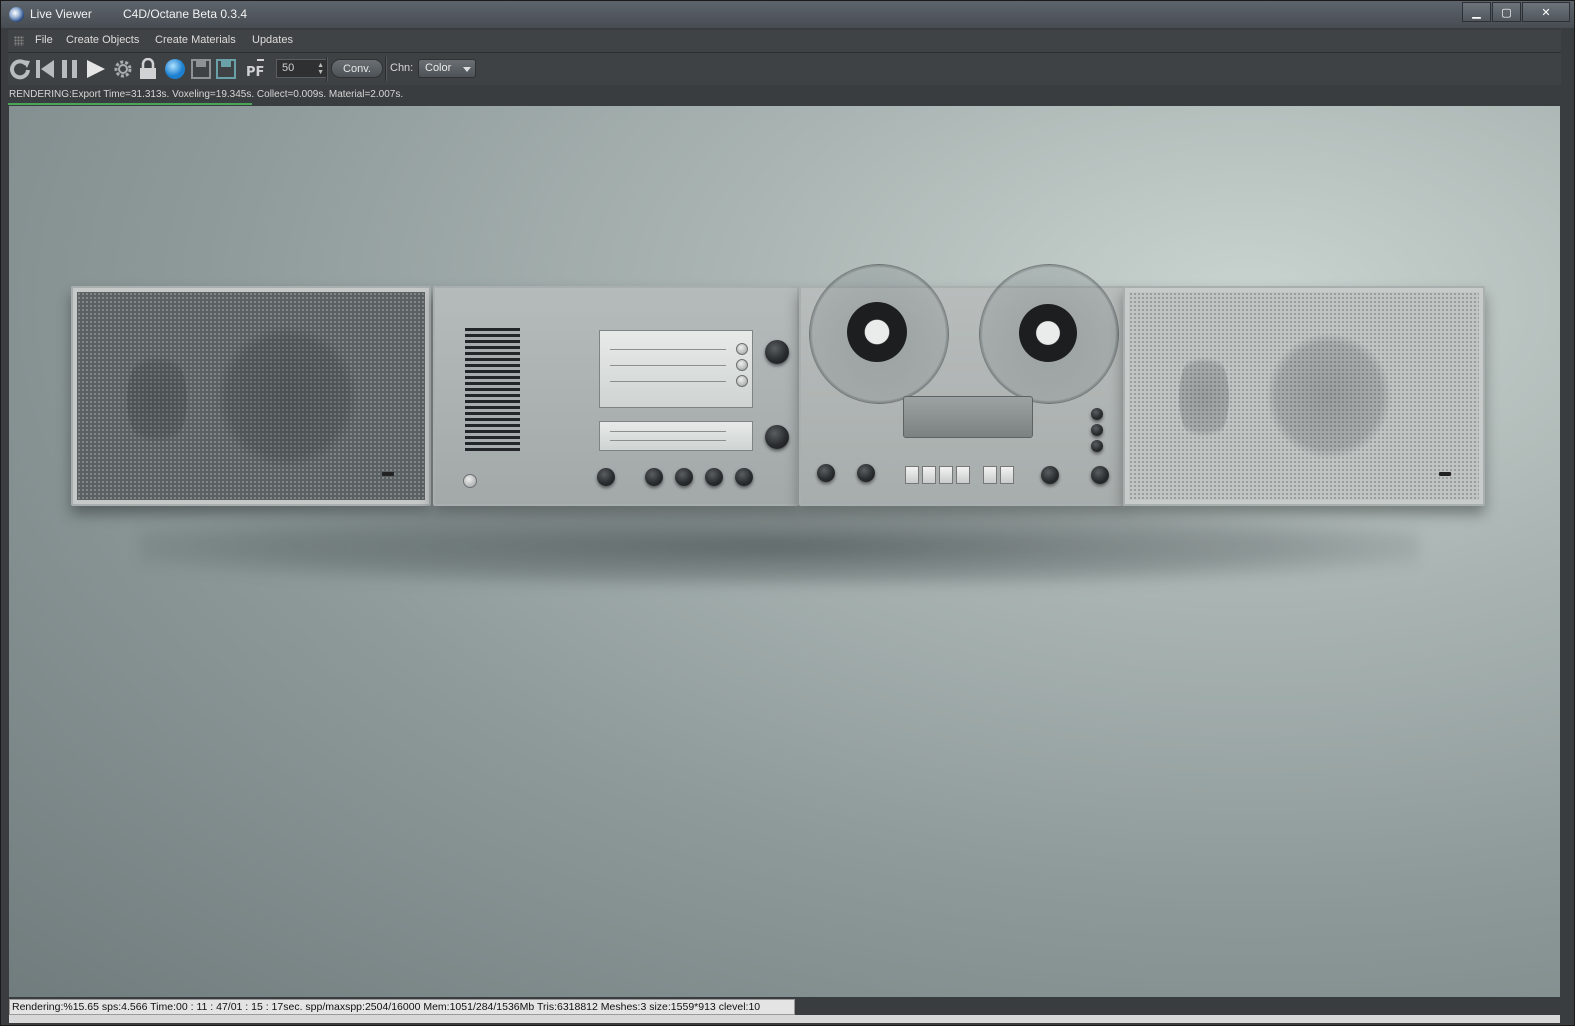 The height and width of the screenshot is (1026, 1575). I want to click on render-progress-bar, so click(784, 104).